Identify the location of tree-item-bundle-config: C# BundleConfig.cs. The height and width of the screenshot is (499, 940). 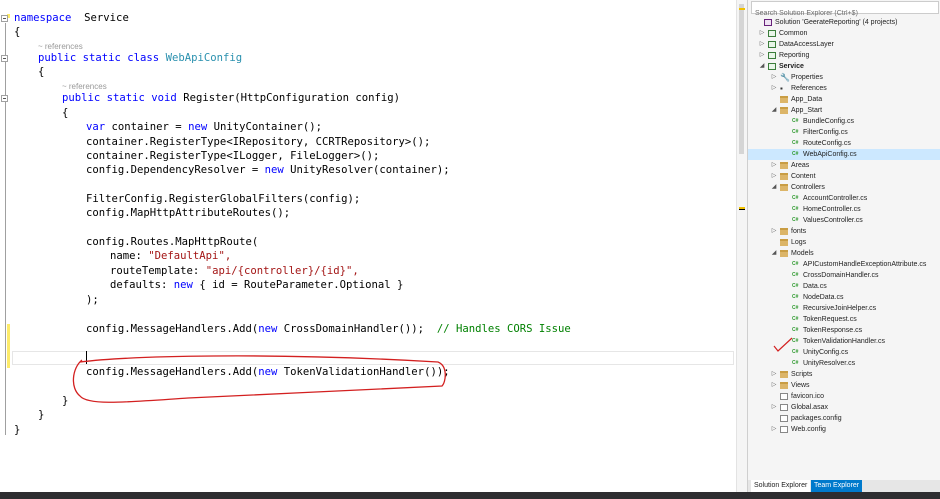
(844, 121).